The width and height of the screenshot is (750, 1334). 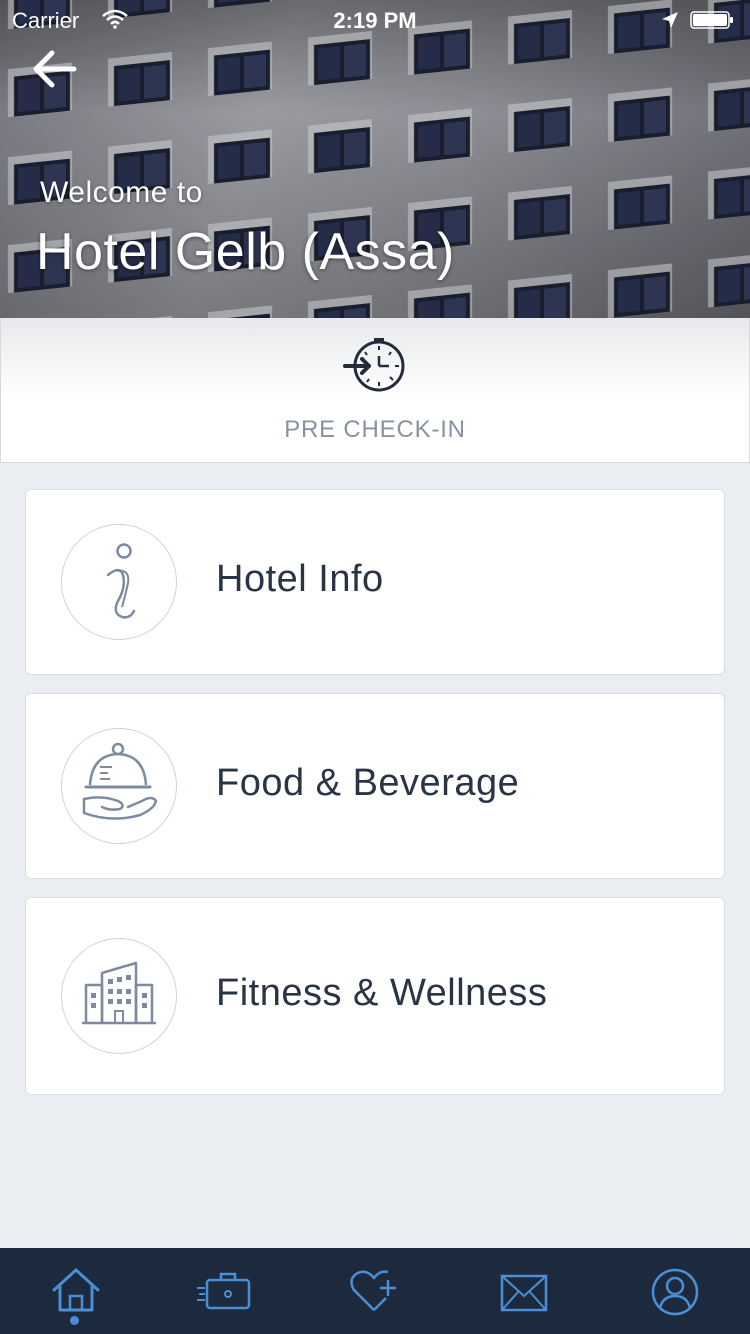 I want to click on home-icon, so click(x=76, y=1292).